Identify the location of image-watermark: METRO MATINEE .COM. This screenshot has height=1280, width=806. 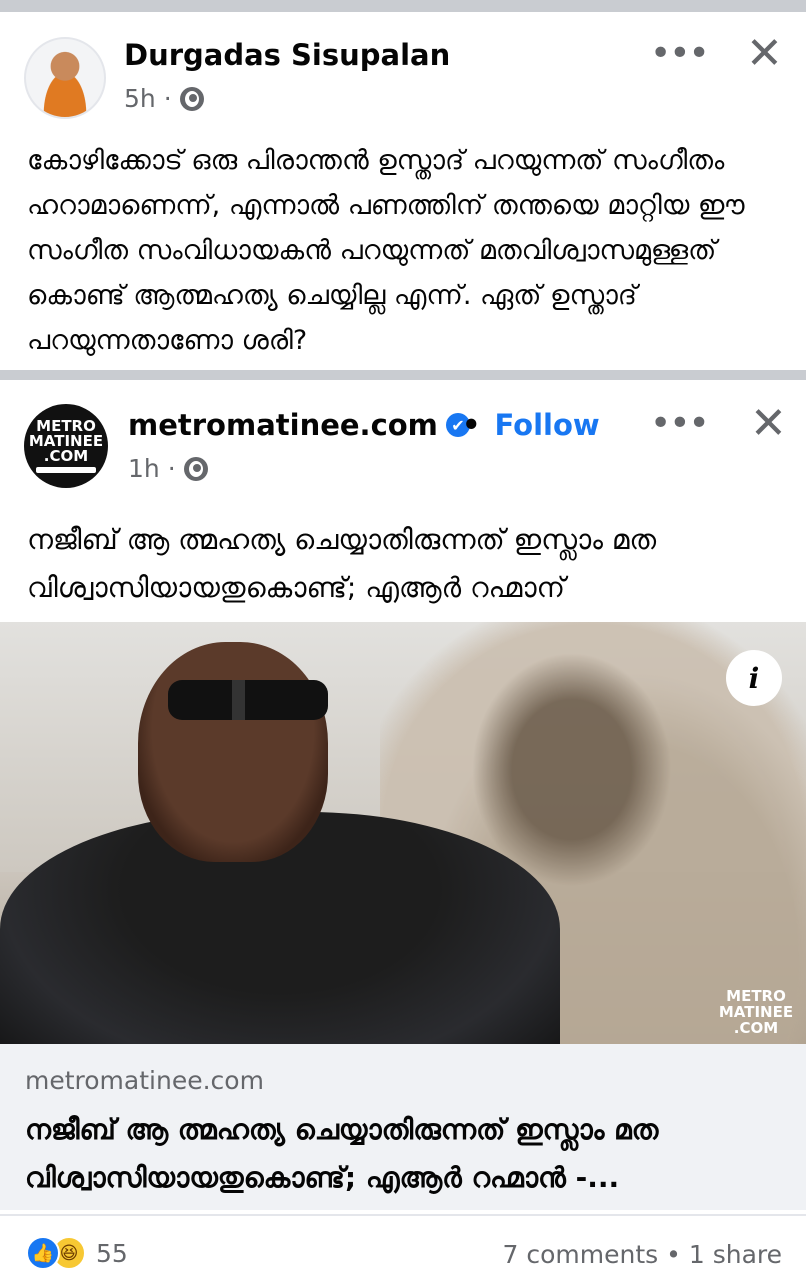
(756, 1012).